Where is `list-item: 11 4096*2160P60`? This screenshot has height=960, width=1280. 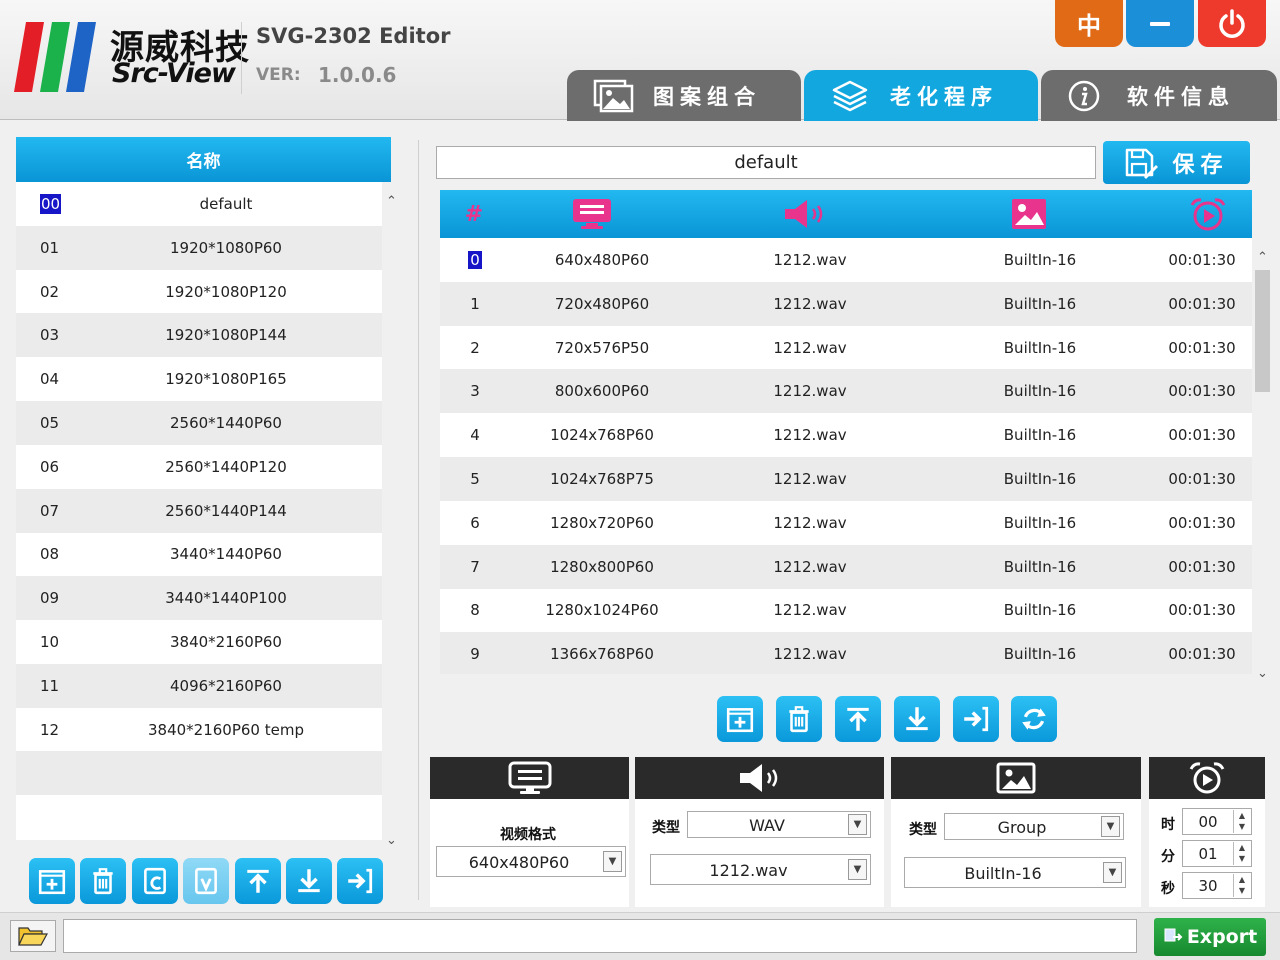
list-item: 11 4096*2160P60 is located at coordinates (199, 685).